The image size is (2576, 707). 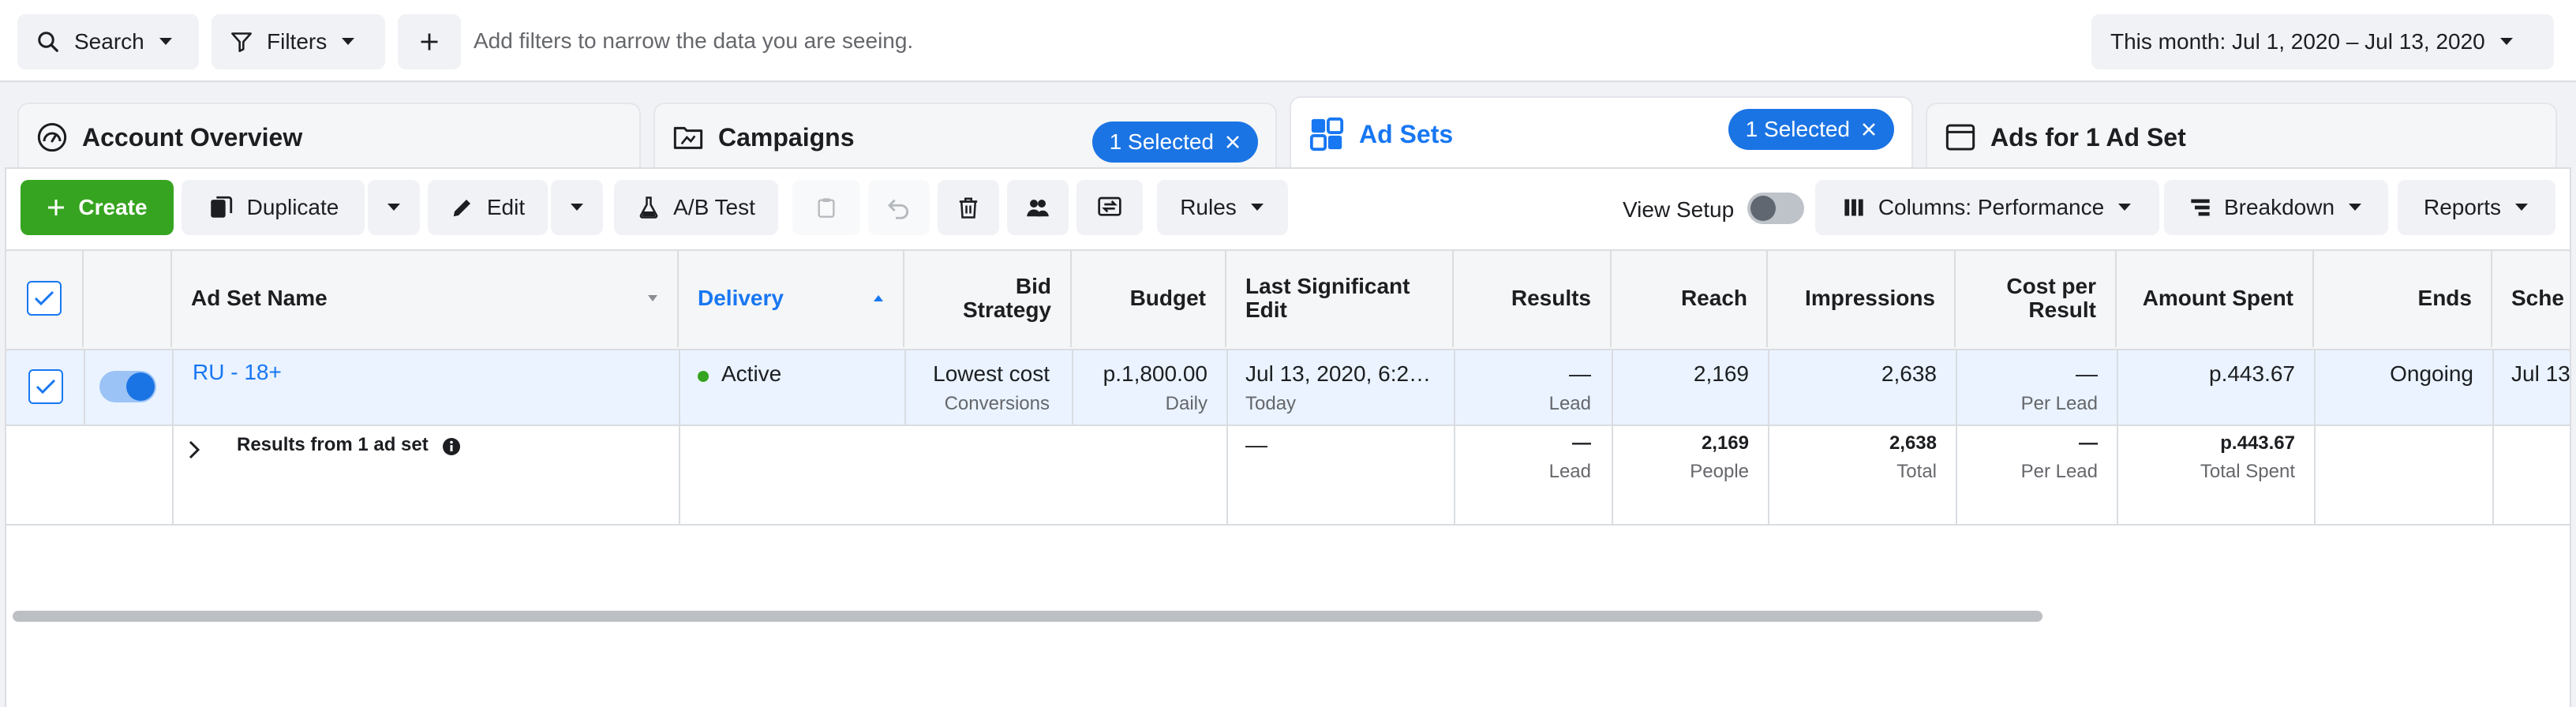 I want to click on summary-impressions: 2,638, so click(x=1913, y=443).